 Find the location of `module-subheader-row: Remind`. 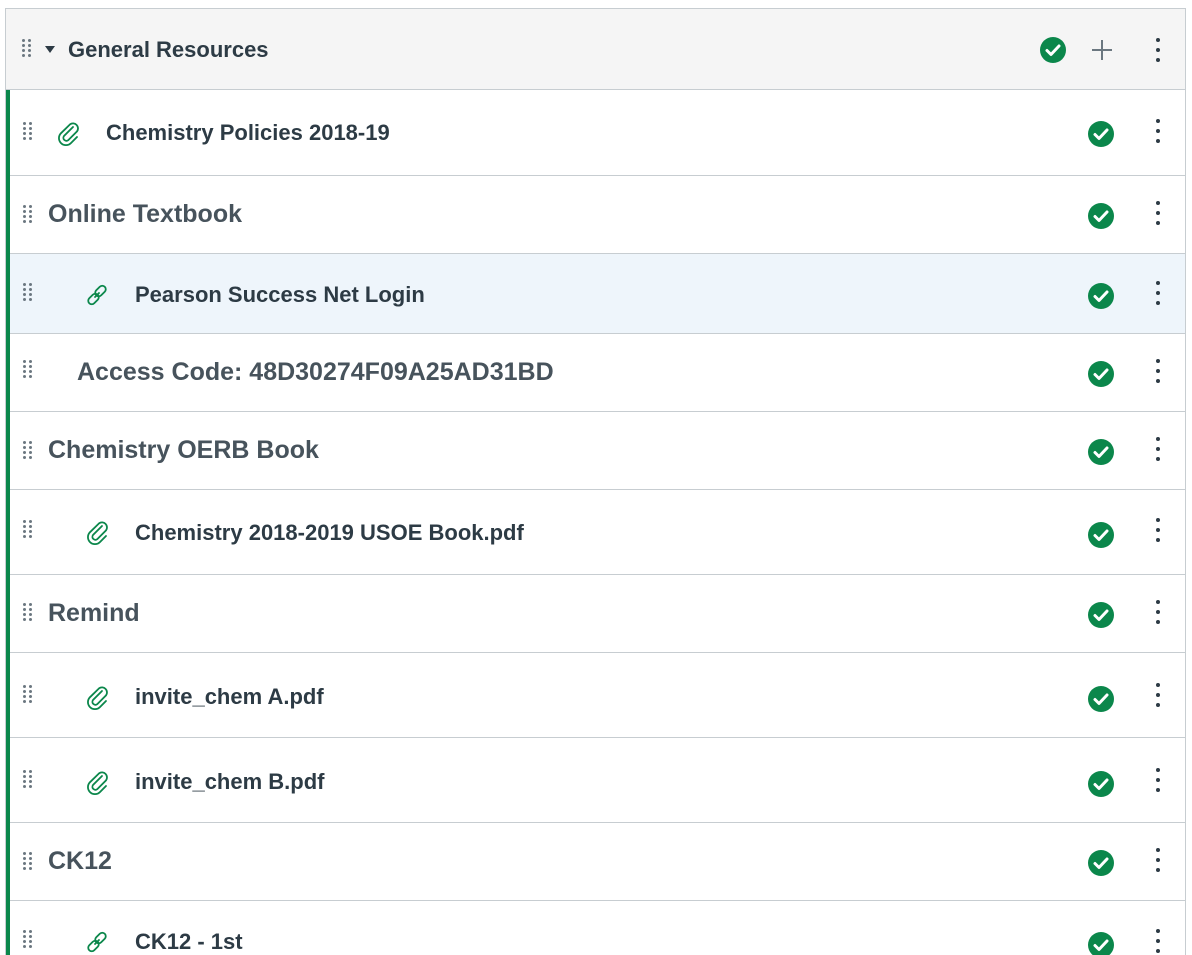

module-subheader-row: Remind is located at coordinates (597, 614).